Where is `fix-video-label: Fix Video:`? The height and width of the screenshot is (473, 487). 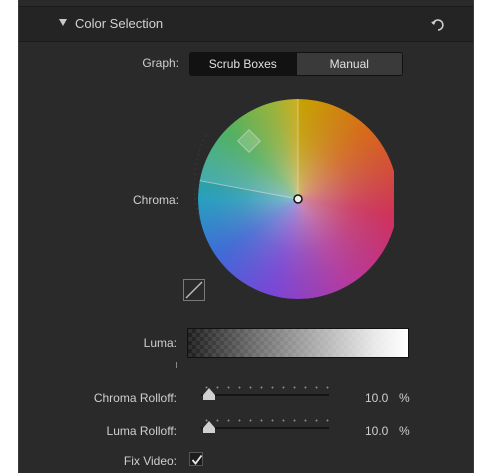
fix-video-label: Fix Video: is located at coordinates (150, 461).